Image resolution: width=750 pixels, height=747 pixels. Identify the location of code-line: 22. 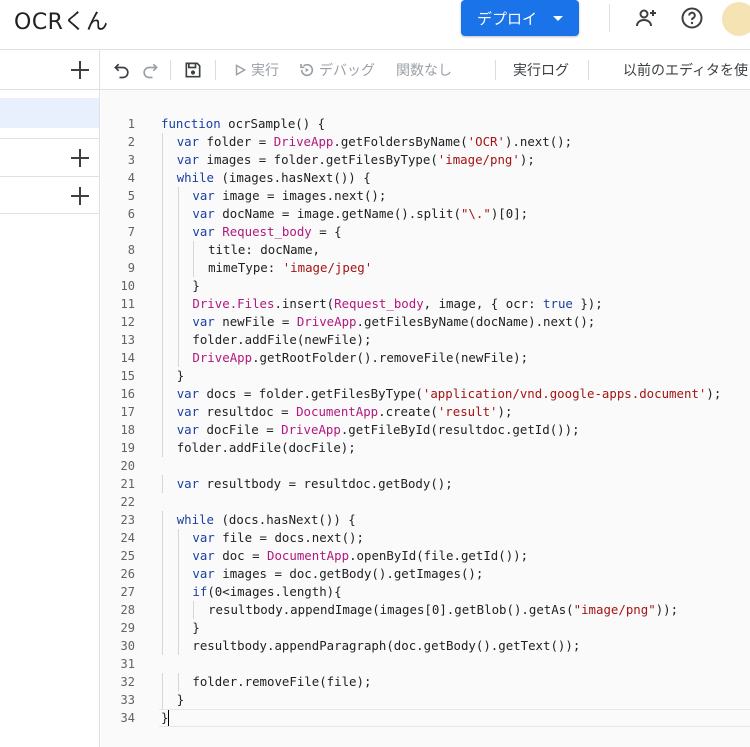
(425, 502).